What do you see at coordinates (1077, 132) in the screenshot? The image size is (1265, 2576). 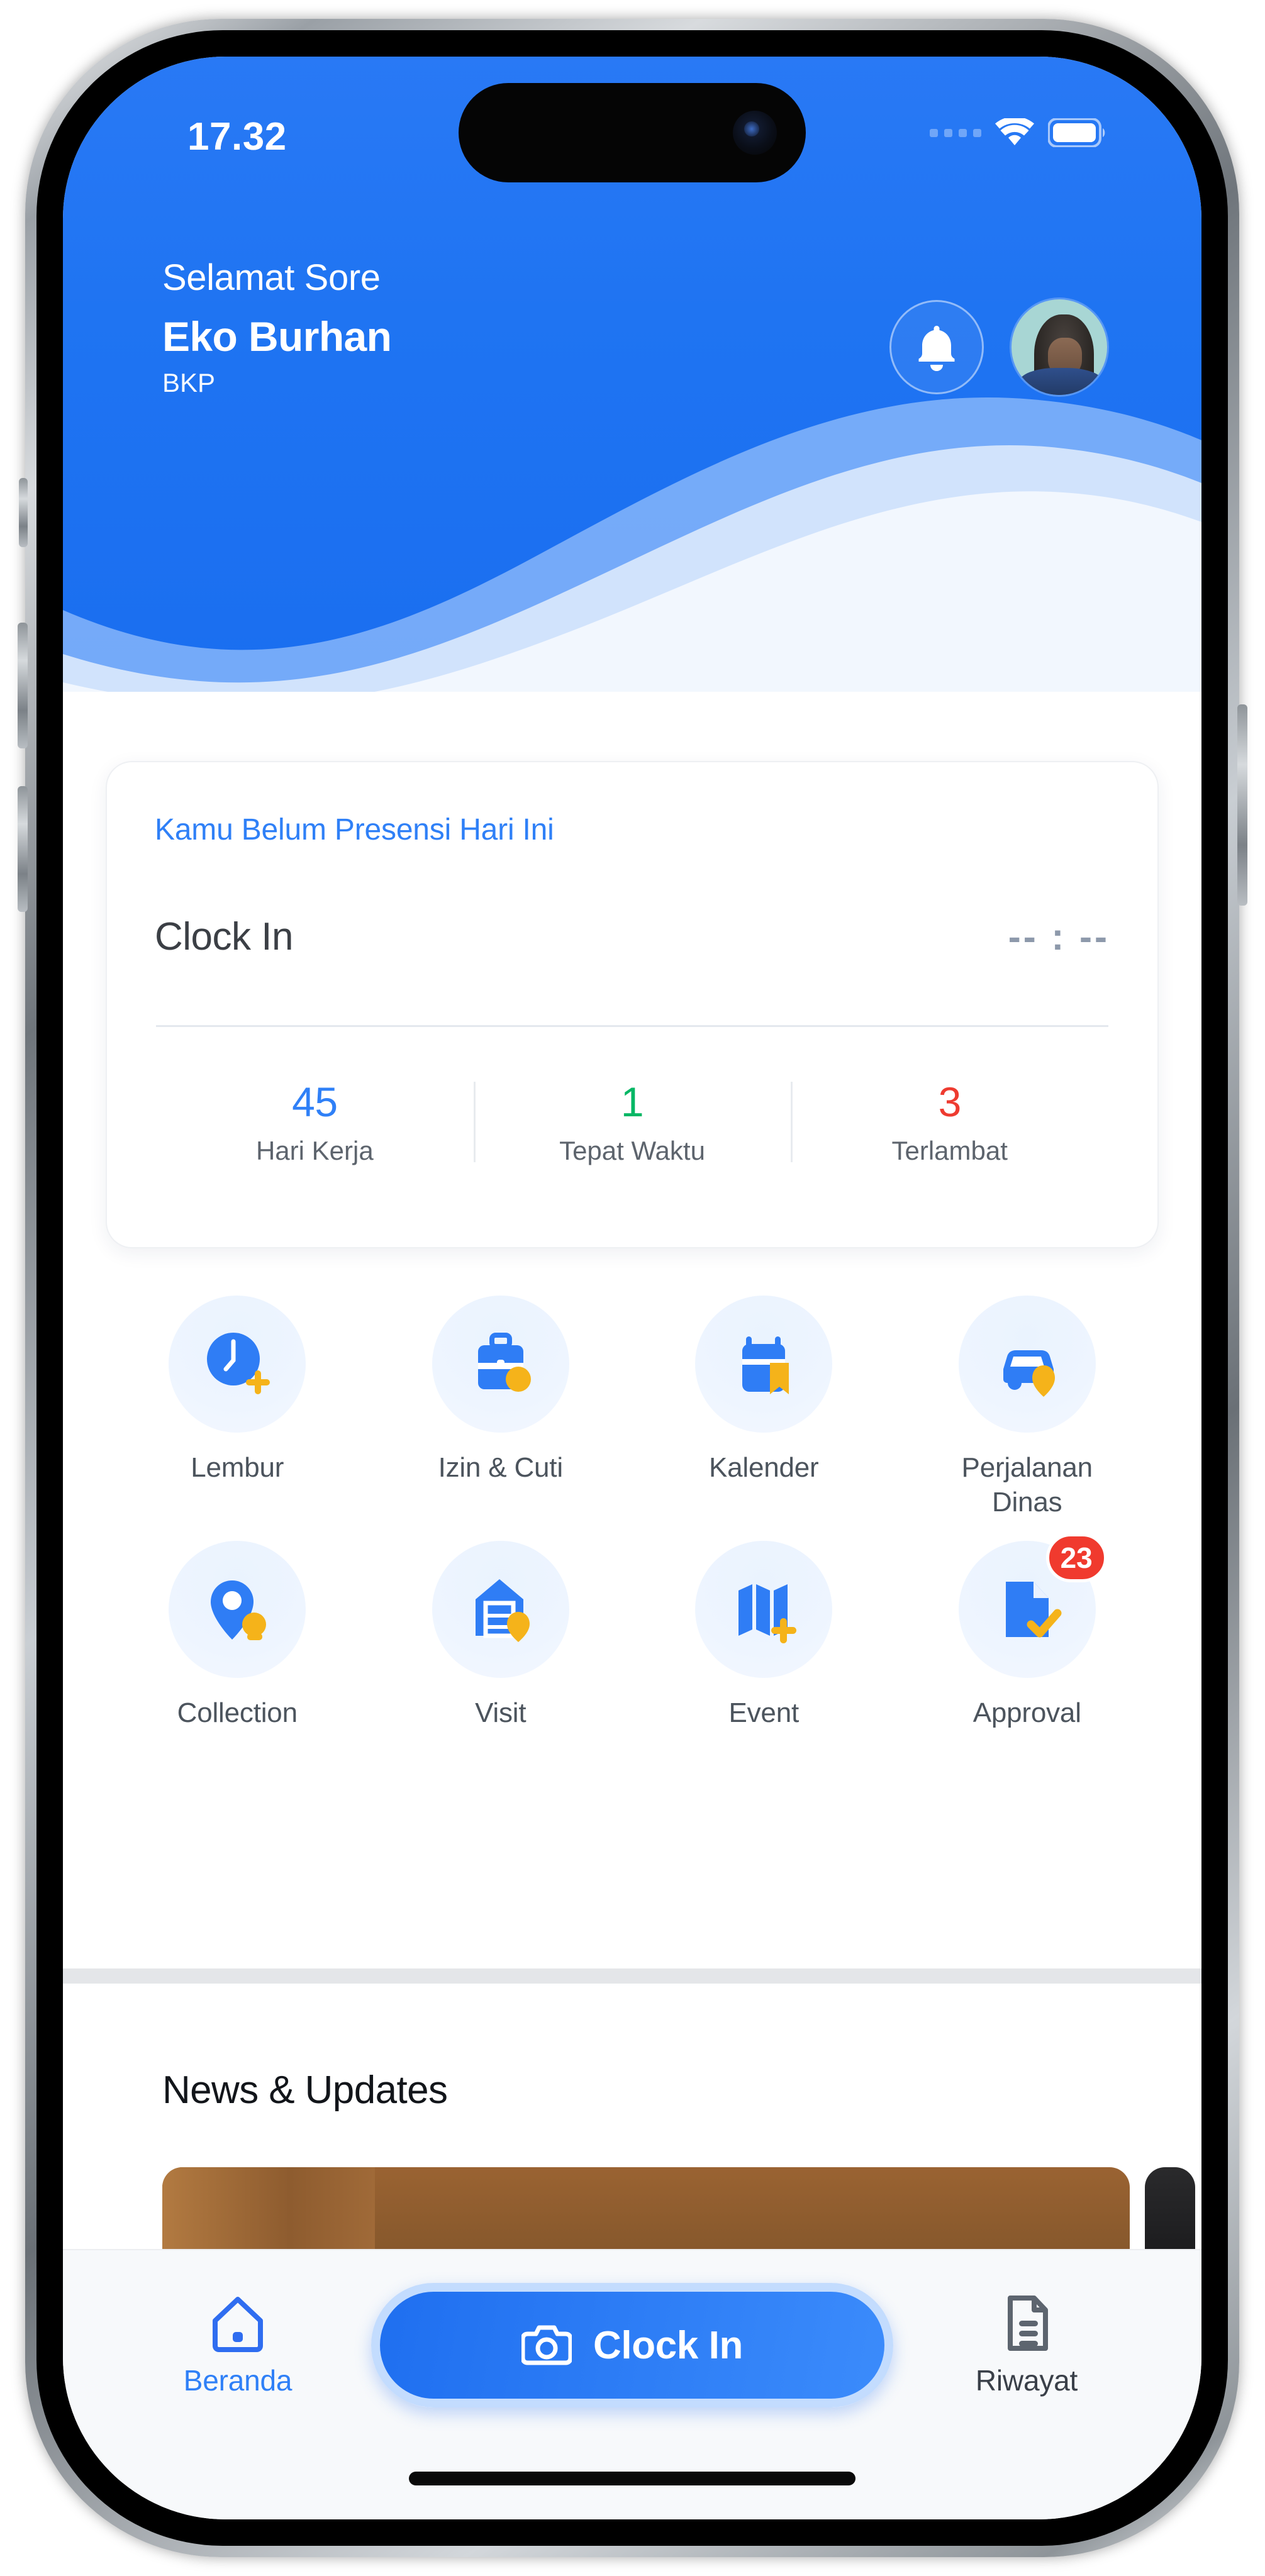 I see `battery-icon` at bounding box center [1077, 132].